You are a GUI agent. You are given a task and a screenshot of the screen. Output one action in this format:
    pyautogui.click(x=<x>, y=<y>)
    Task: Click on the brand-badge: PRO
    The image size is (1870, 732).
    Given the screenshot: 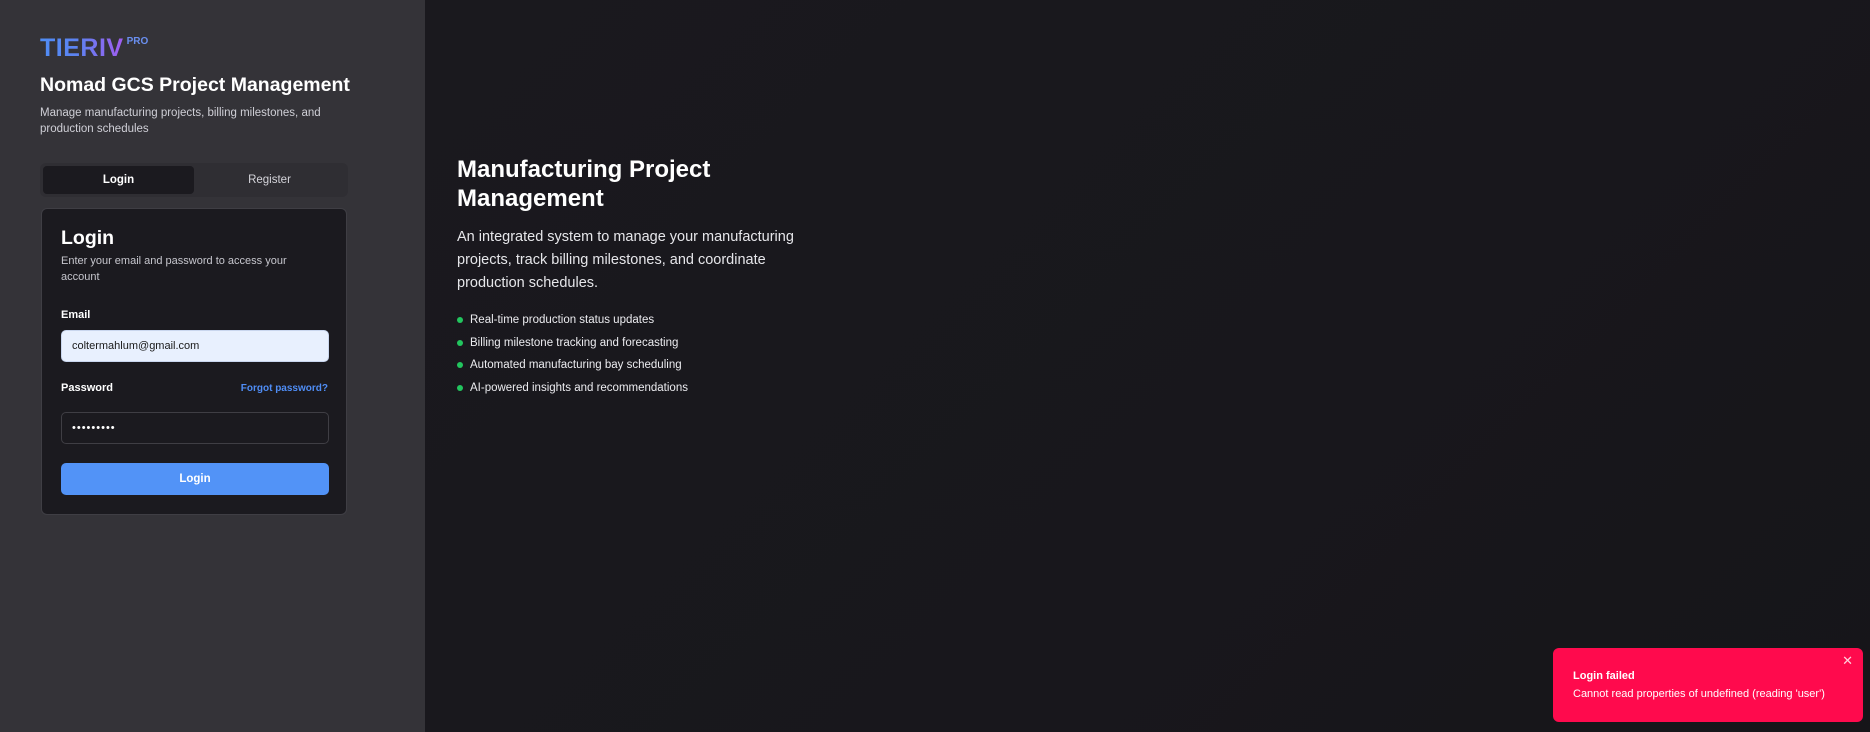 What is the action you would take?
    pyautogui.click(x=137, y=41)
    